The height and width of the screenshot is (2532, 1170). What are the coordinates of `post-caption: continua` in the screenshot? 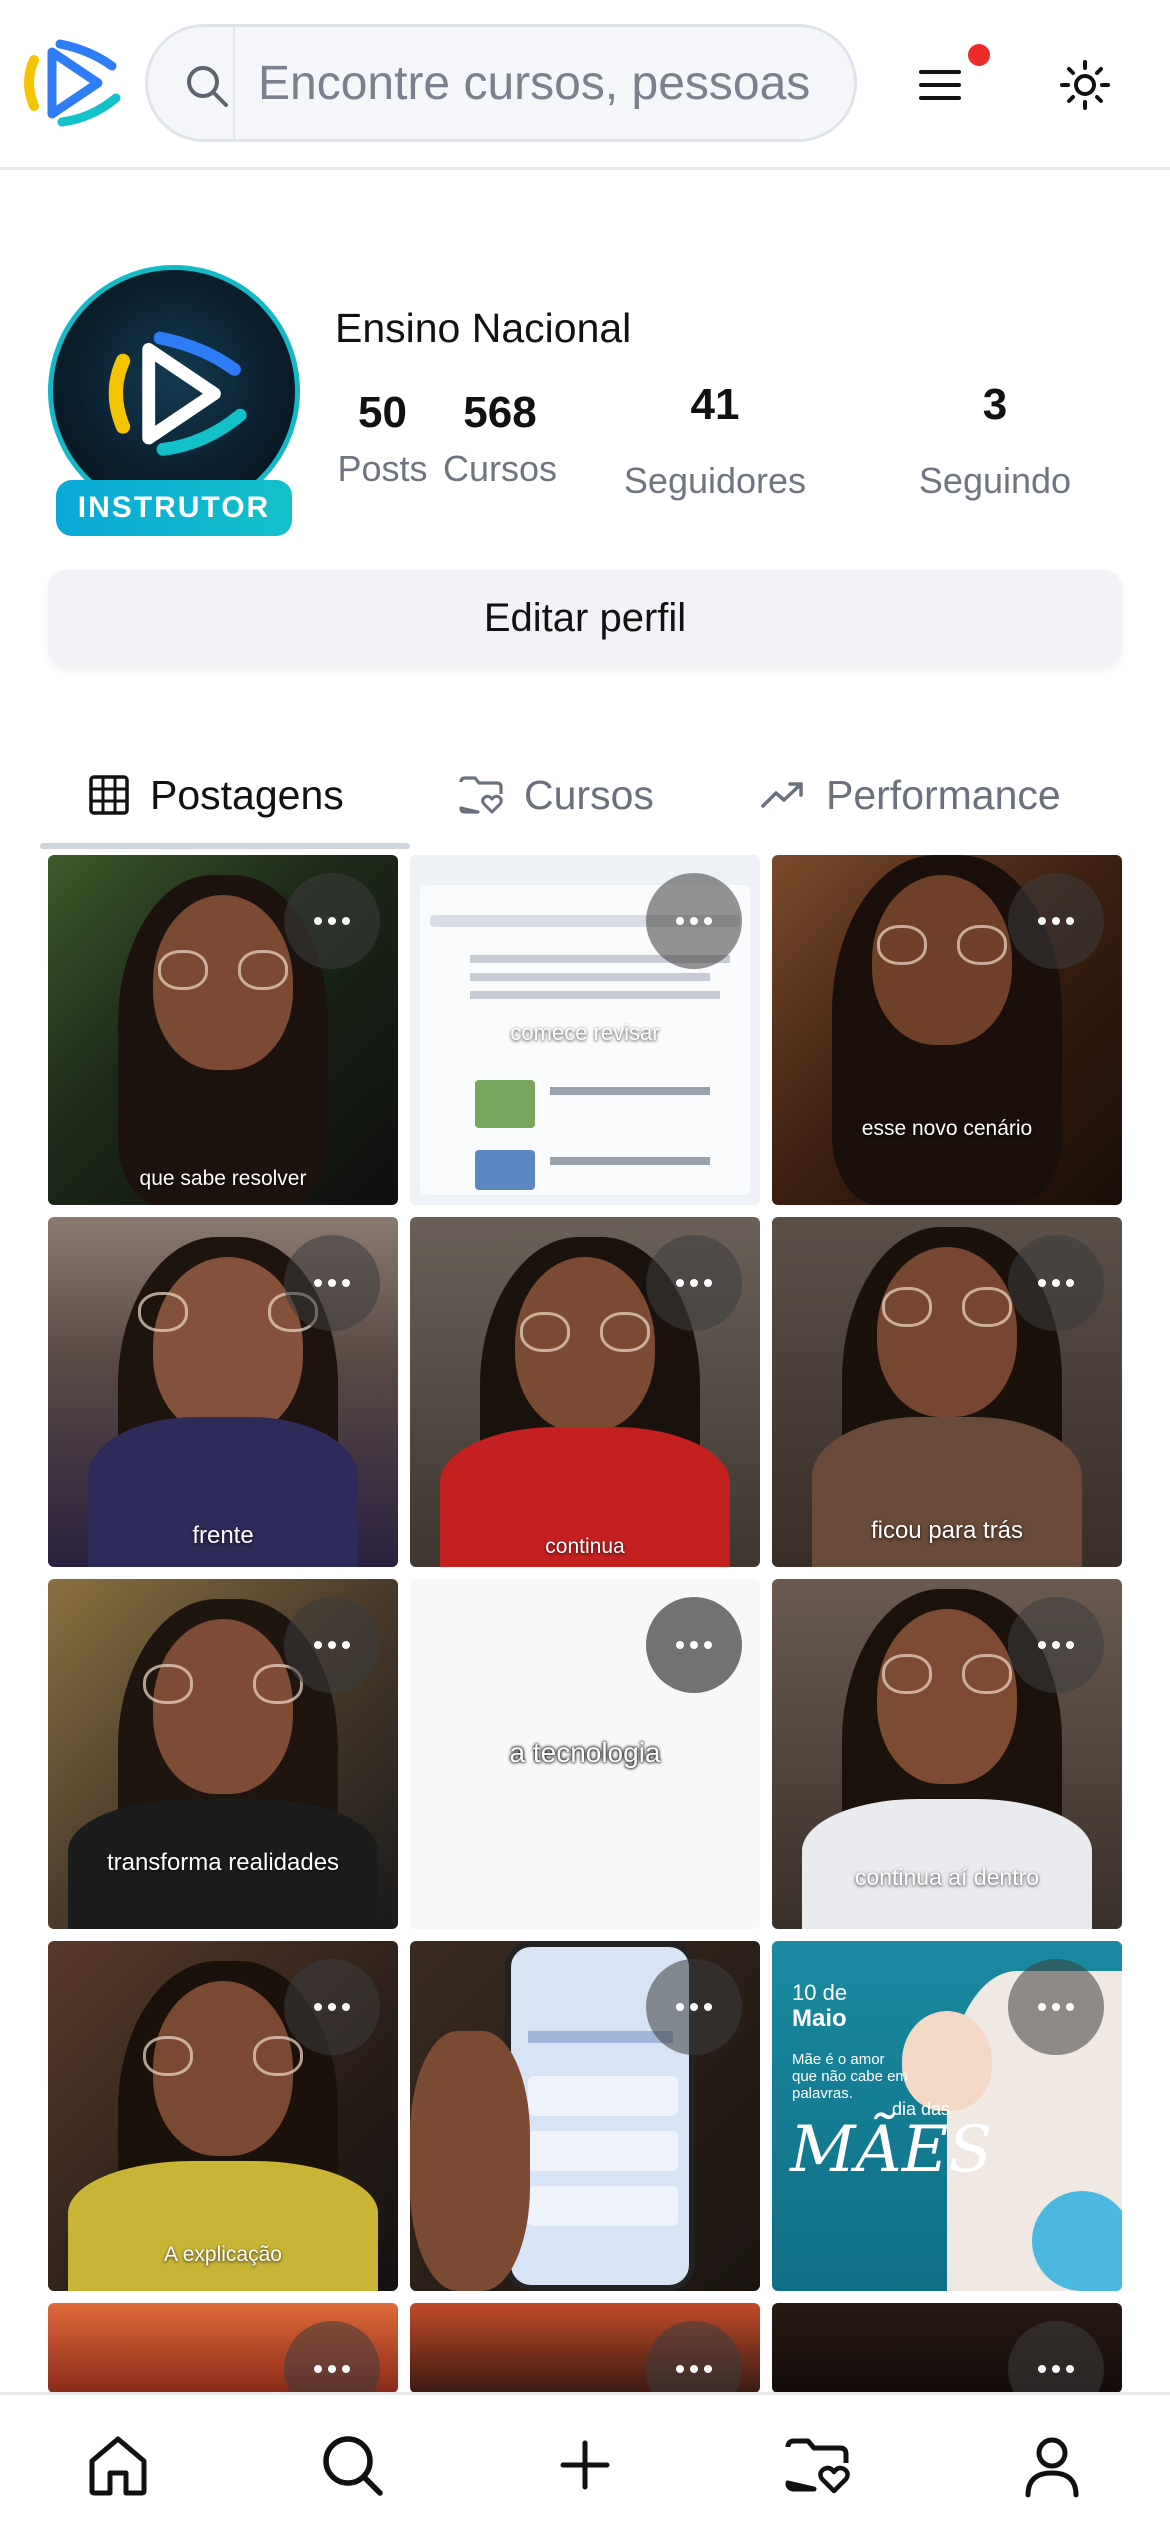 It's located at (585, 1546).